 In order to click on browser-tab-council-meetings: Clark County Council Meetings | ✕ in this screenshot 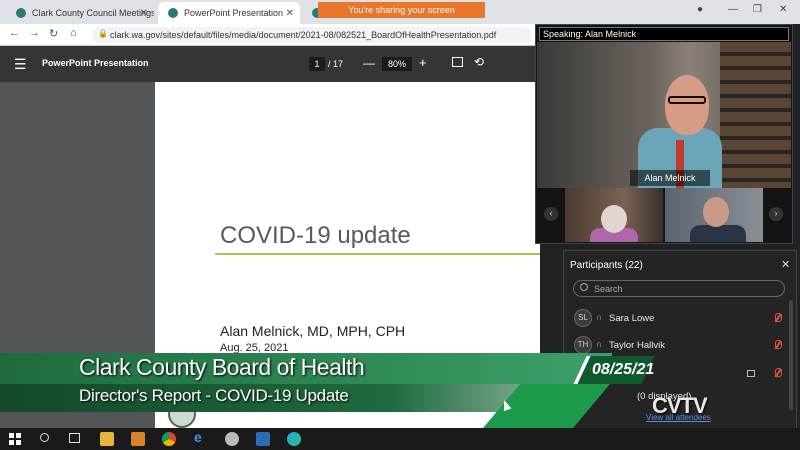, I will do `click(80, 13)`.